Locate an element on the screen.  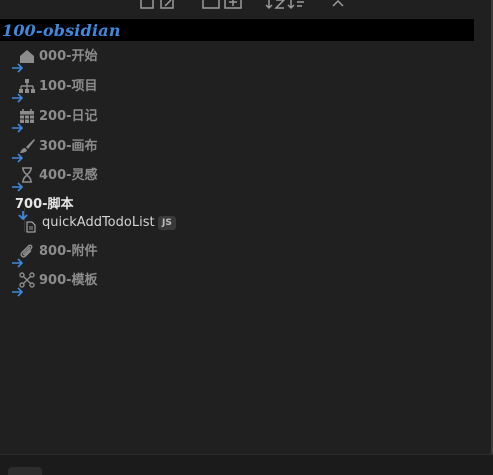
bottom-tab is located at coordinates (25, 471).